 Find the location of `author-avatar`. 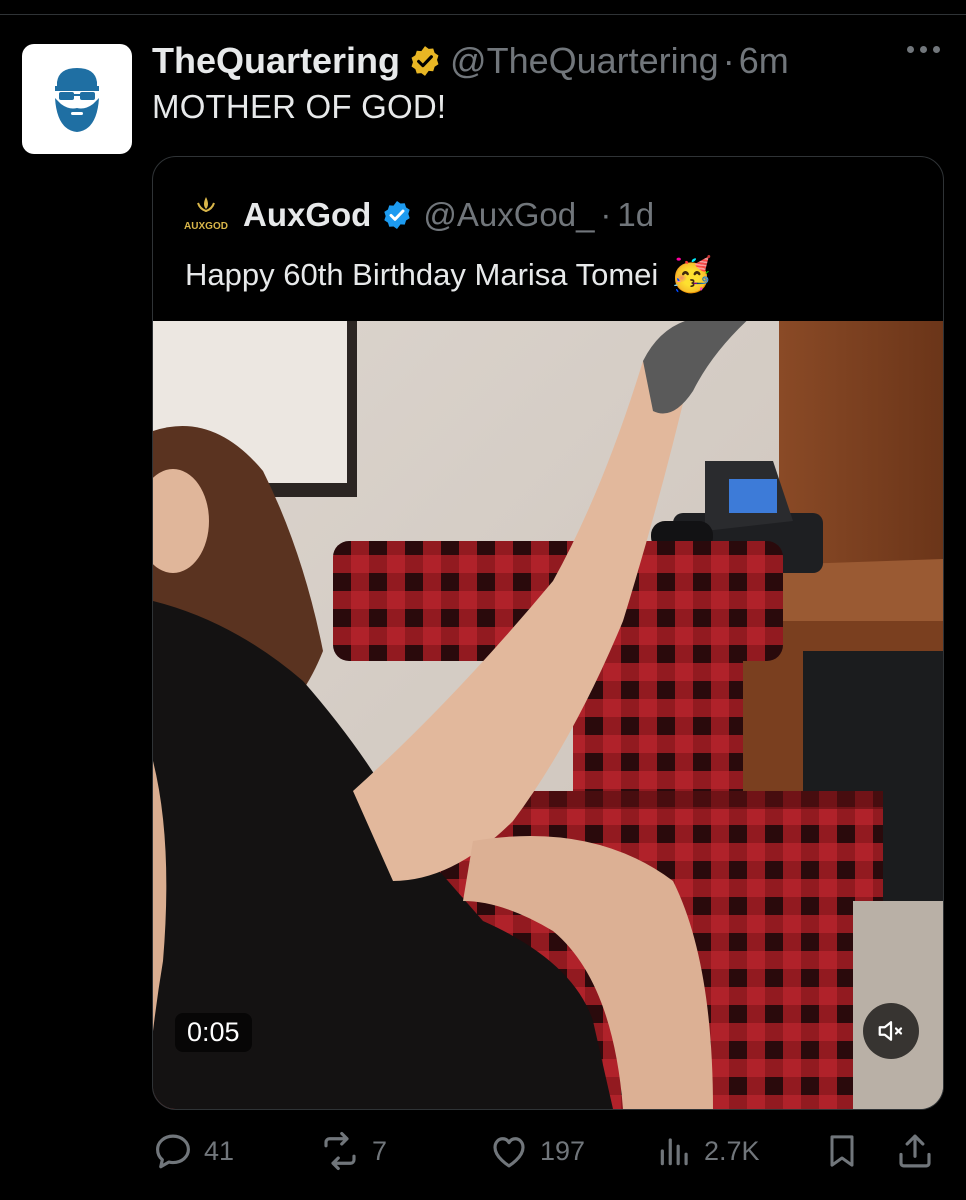

author-avatar is located at coordinates (77, 99).